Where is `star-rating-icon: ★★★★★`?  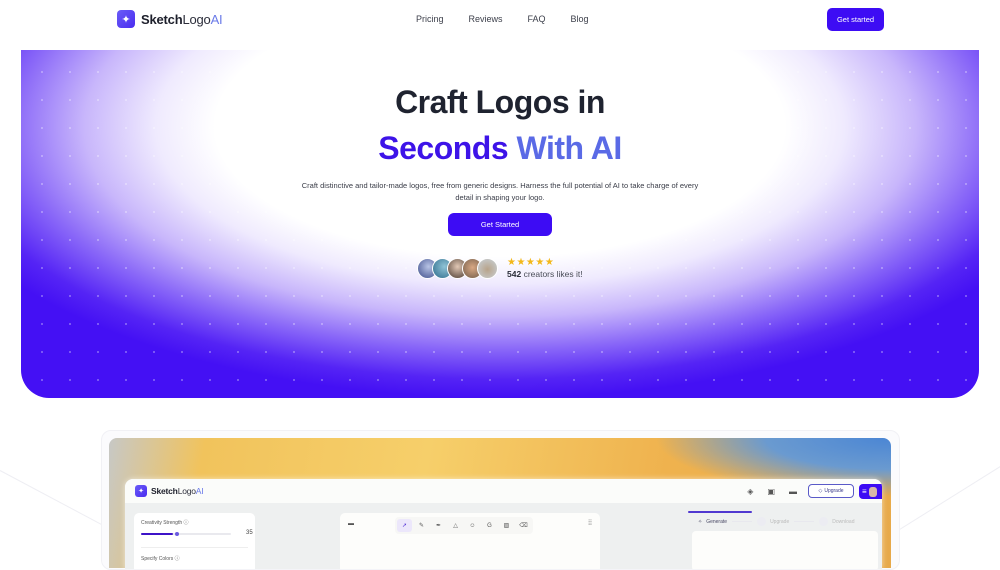
star-rating-icon: ★★★★★ is located at coordinates (531, 262).